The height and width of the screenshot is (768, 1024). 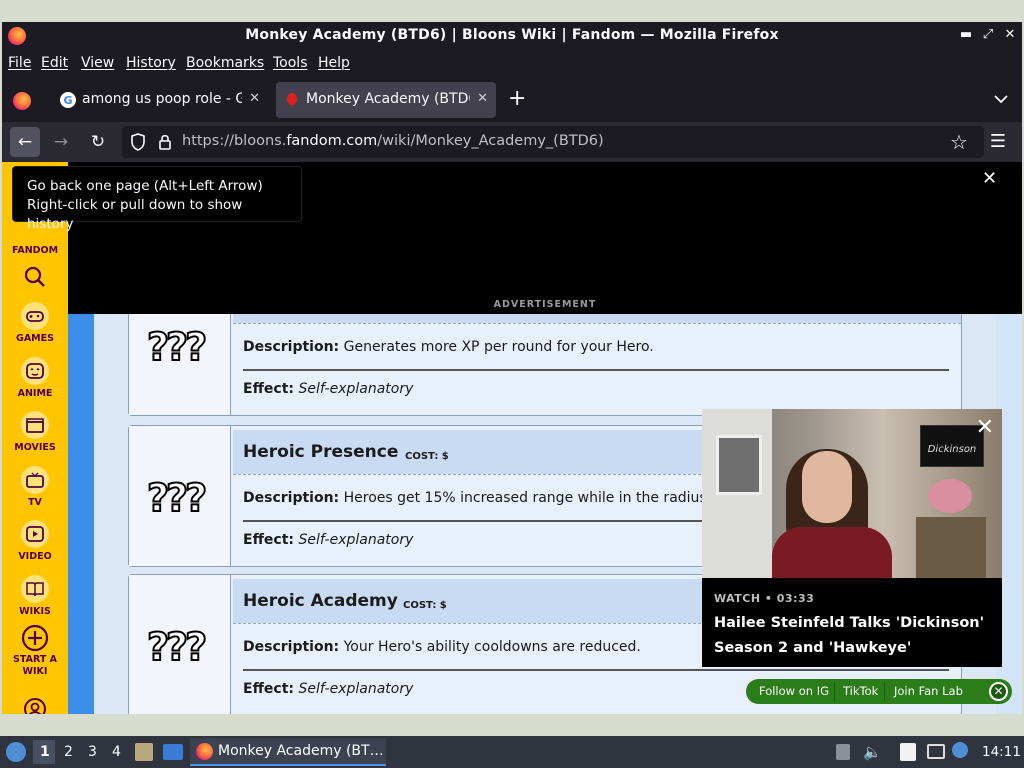 What do you see at coordinates (517, 98) in the screenshot?
I see `new-tab-icon: +` at bounding box center [517, 98].